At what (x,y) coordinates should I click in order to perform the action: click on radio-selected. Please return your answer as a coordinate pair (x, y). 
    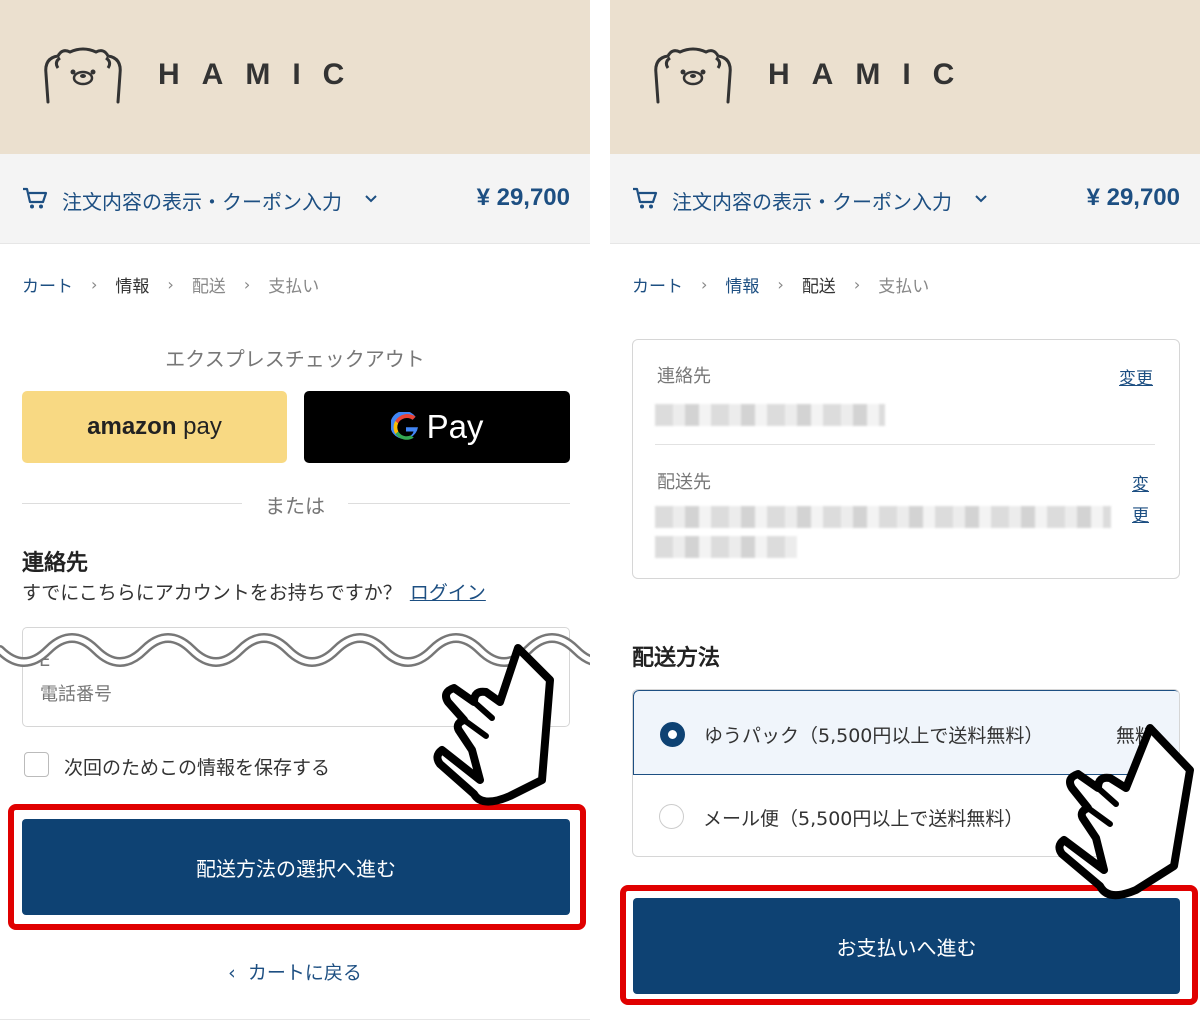
    Looking at the image, I should click on (672, 734).